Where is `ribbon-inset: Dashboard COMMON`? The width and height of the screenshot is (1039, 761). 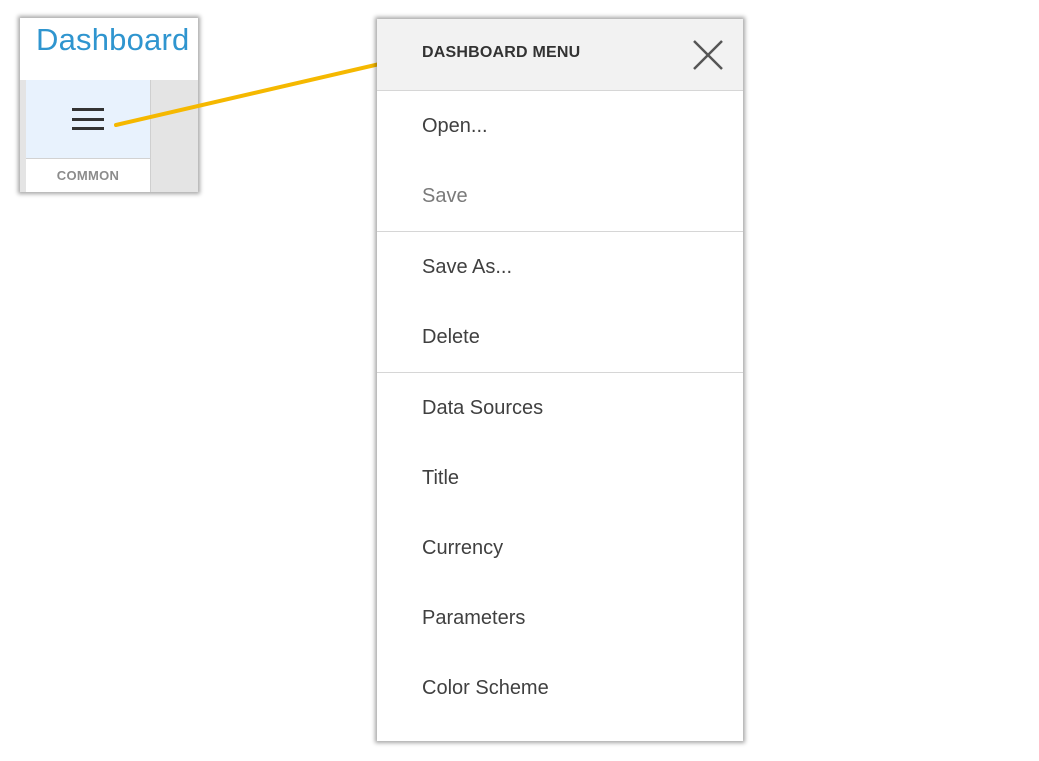
ribbon-inset: Dashboard COMMON is located at coordinates (109, 105).